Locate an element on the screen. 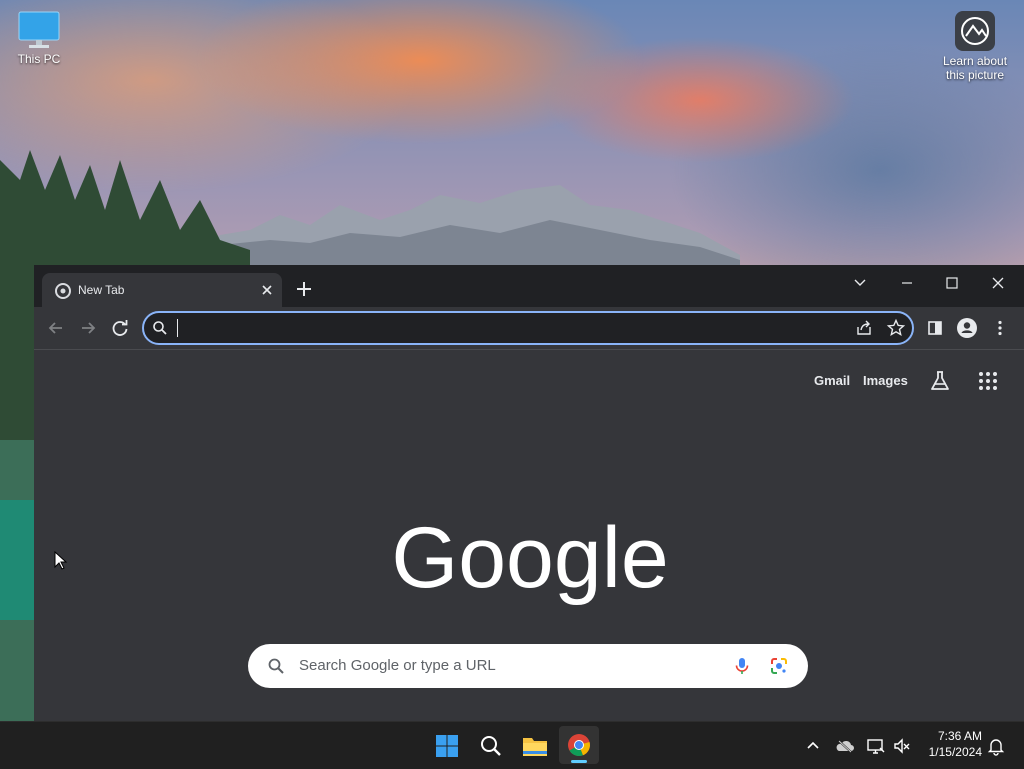  google-logo: Google is located at coordinates (529, 558).